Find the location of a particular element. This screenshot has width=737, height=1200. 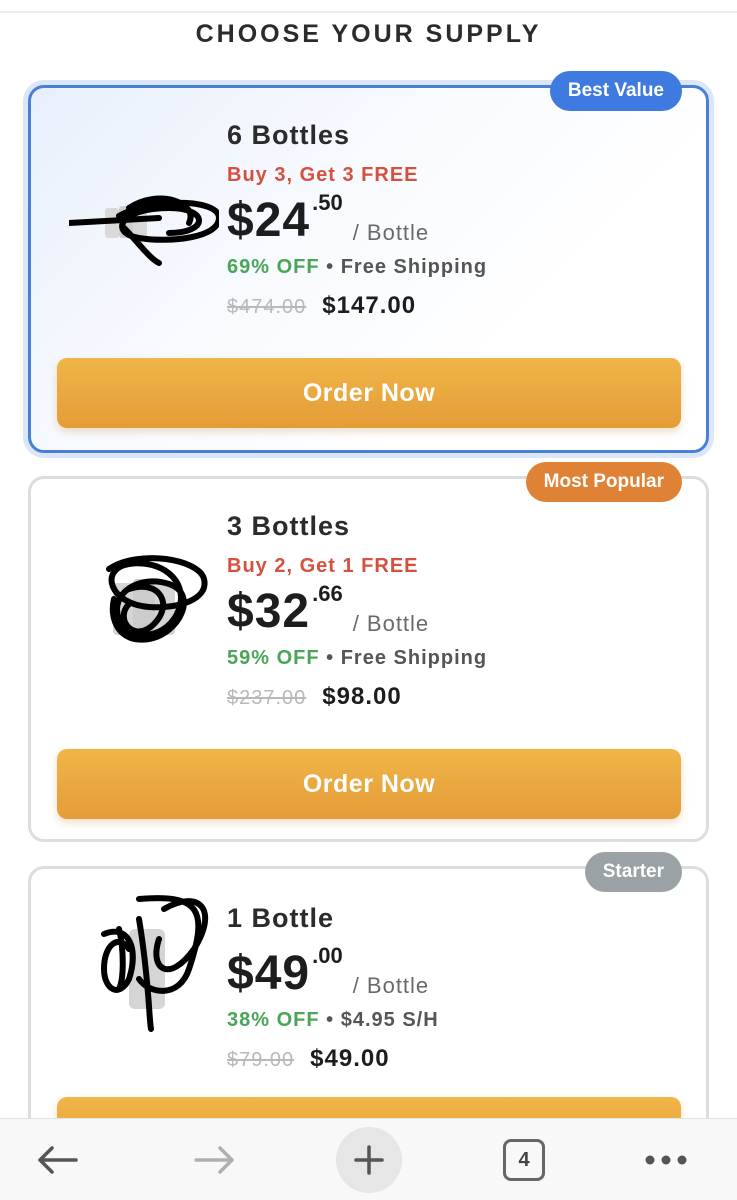

offer-badge: Most Popular is located at coordinates (603, 482).